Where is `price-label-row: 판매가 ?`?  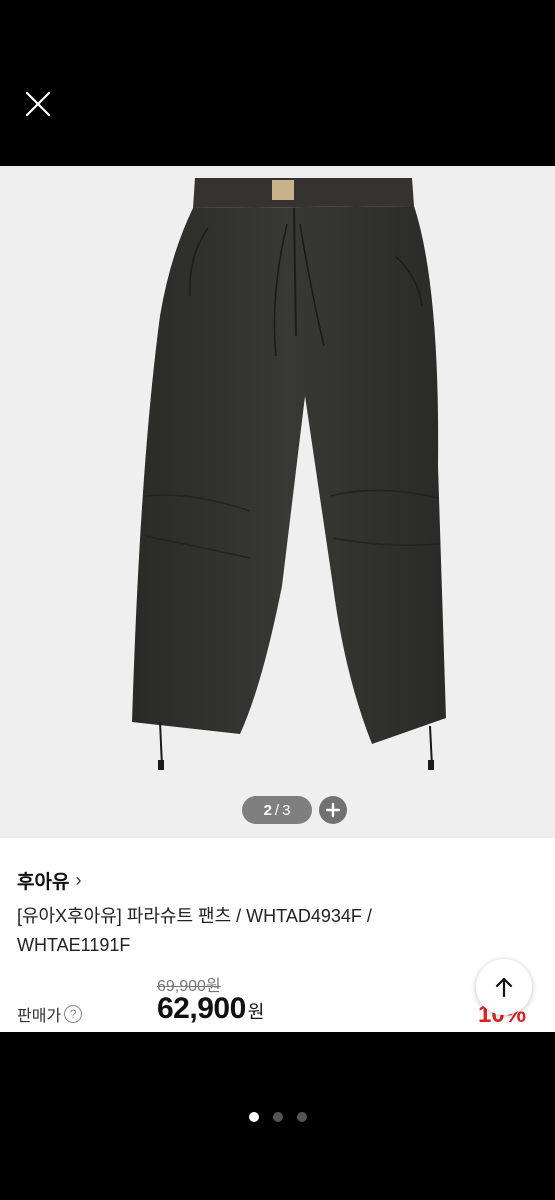
price-label-row: 판매가 ? is located at coordinates (50, 1014).